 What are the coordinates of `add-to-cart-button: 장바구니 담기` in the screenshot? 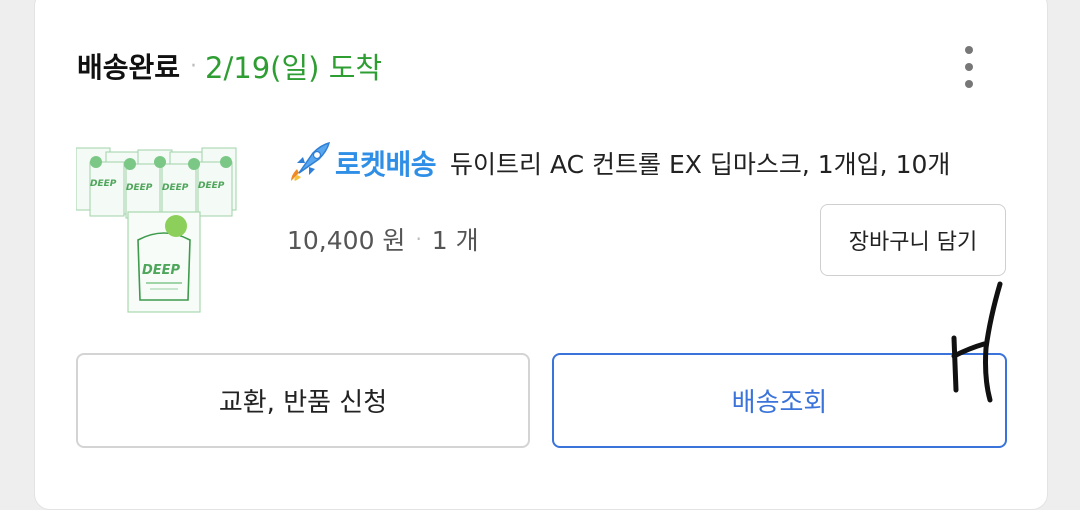 It's located at (913, 240).